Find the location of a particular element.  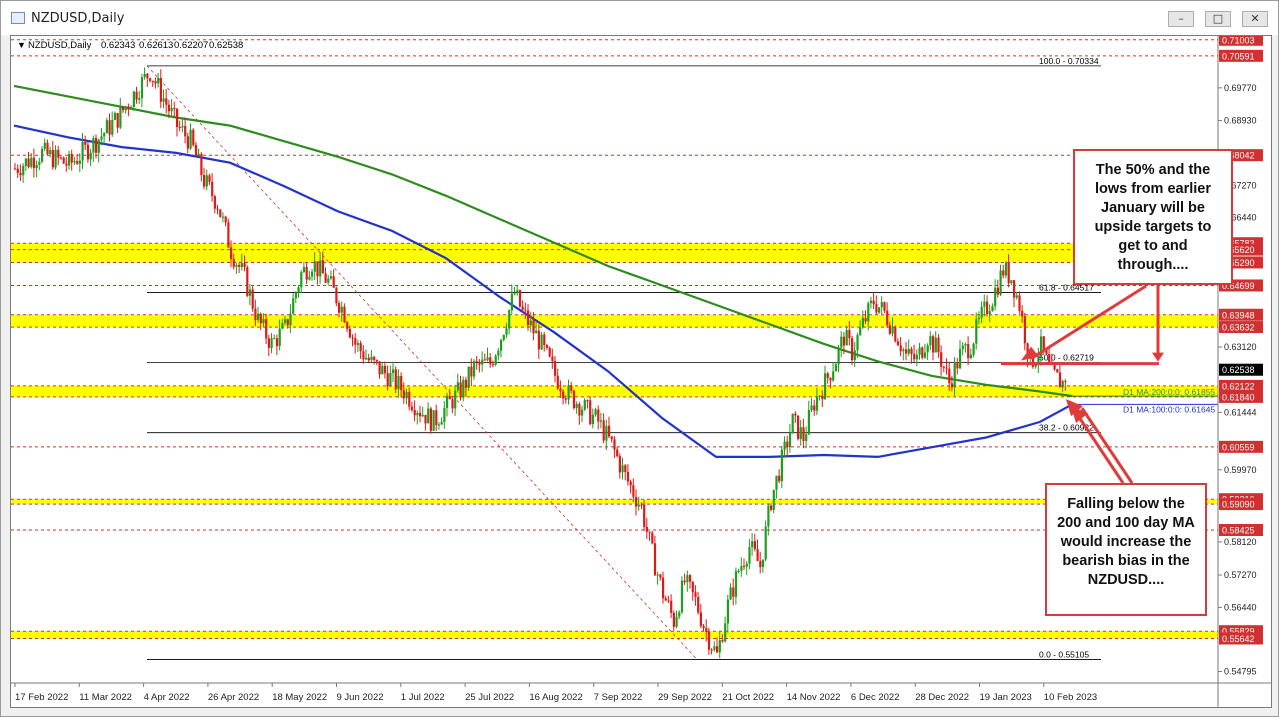

minimize-button: – is located at coordinates (1181, 19).